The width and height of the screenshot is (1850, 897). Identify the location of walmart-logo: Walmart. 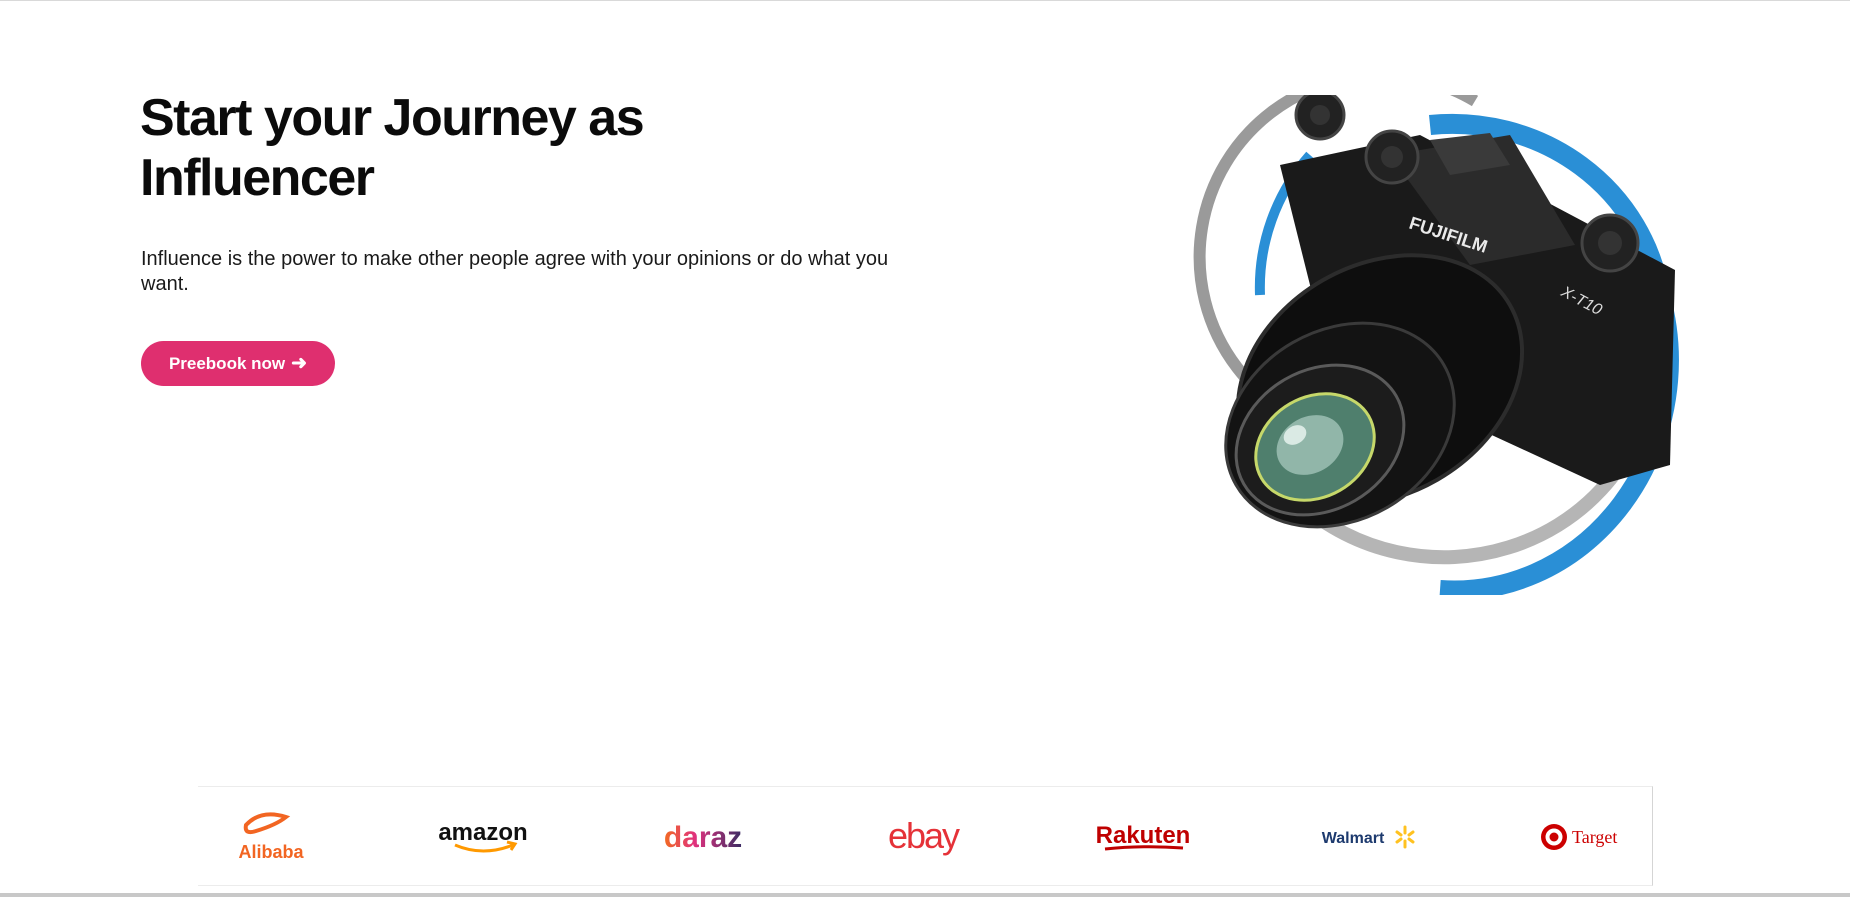
(1368, 837).